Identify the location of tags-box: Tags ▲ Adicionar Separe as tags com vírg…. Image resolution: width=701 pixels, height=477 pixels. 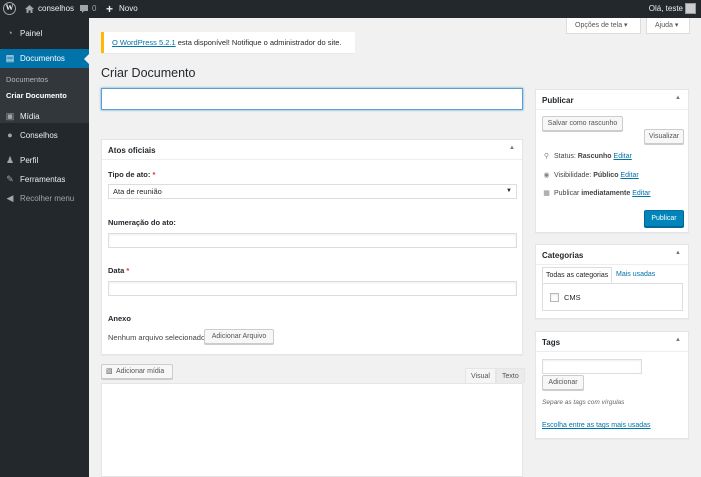
(612, 385).